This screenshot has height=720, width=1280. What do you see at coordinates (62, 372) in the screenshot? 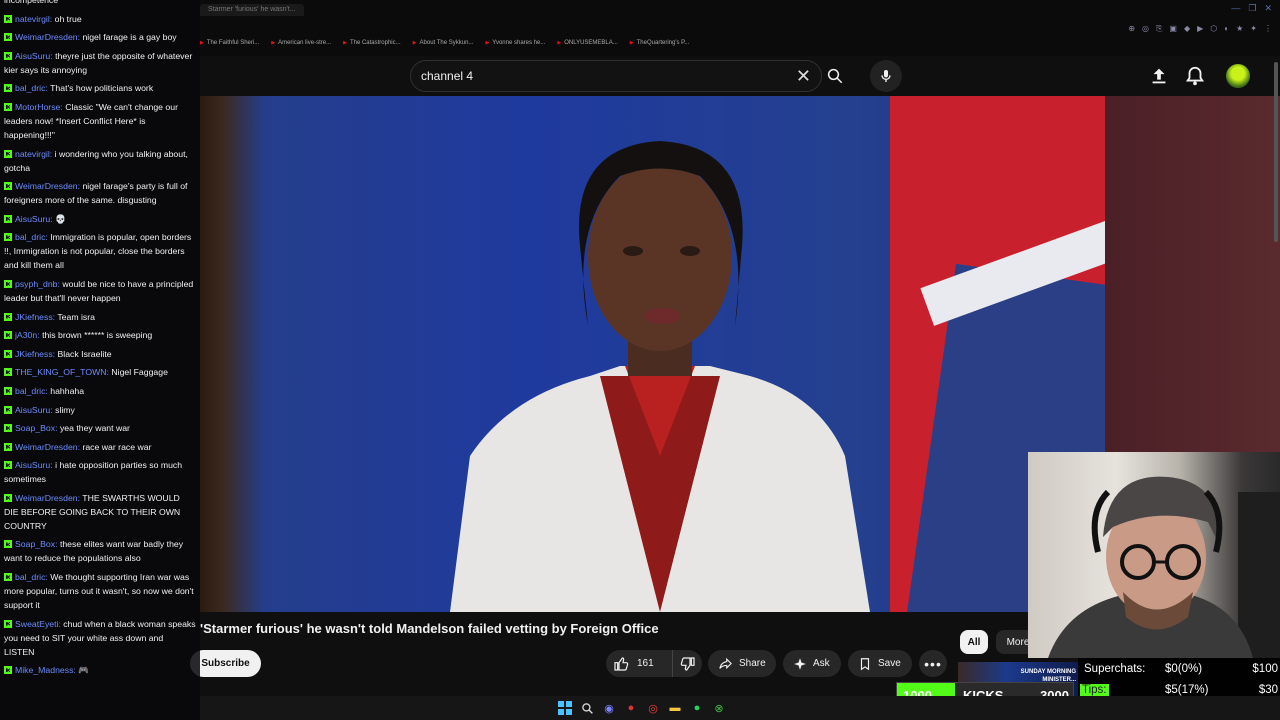
I see `chat-username: THE_KING_OF_TOWN:` at bounding box center [62, 372].